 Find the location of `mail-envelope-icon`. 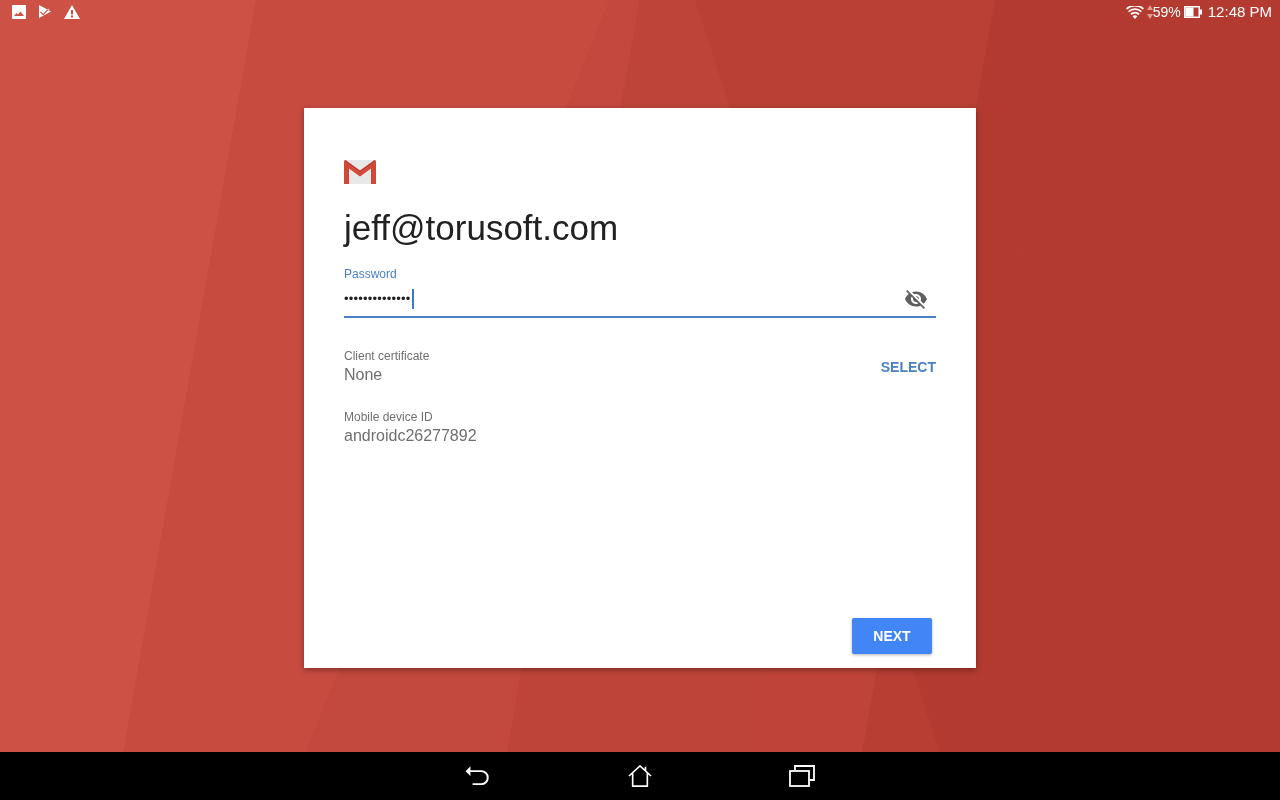

mail-envelope-icon is located at coordinates (360, 172).